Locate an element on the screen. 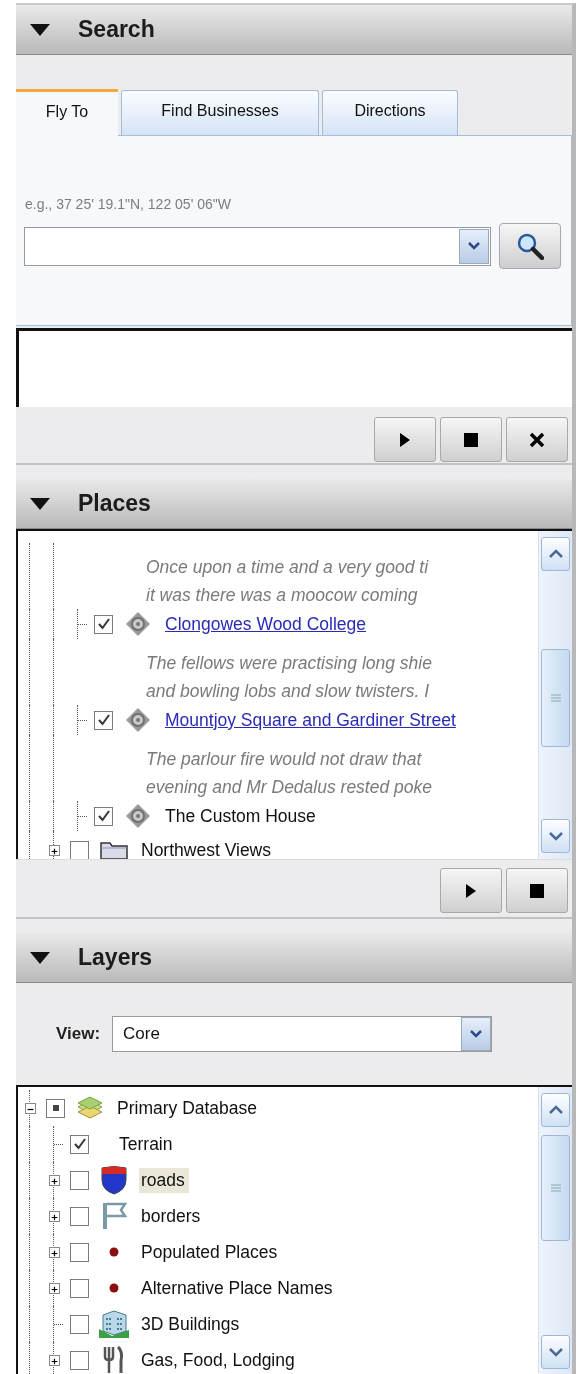  view-select: Core is located at coordinates (302, 1034).